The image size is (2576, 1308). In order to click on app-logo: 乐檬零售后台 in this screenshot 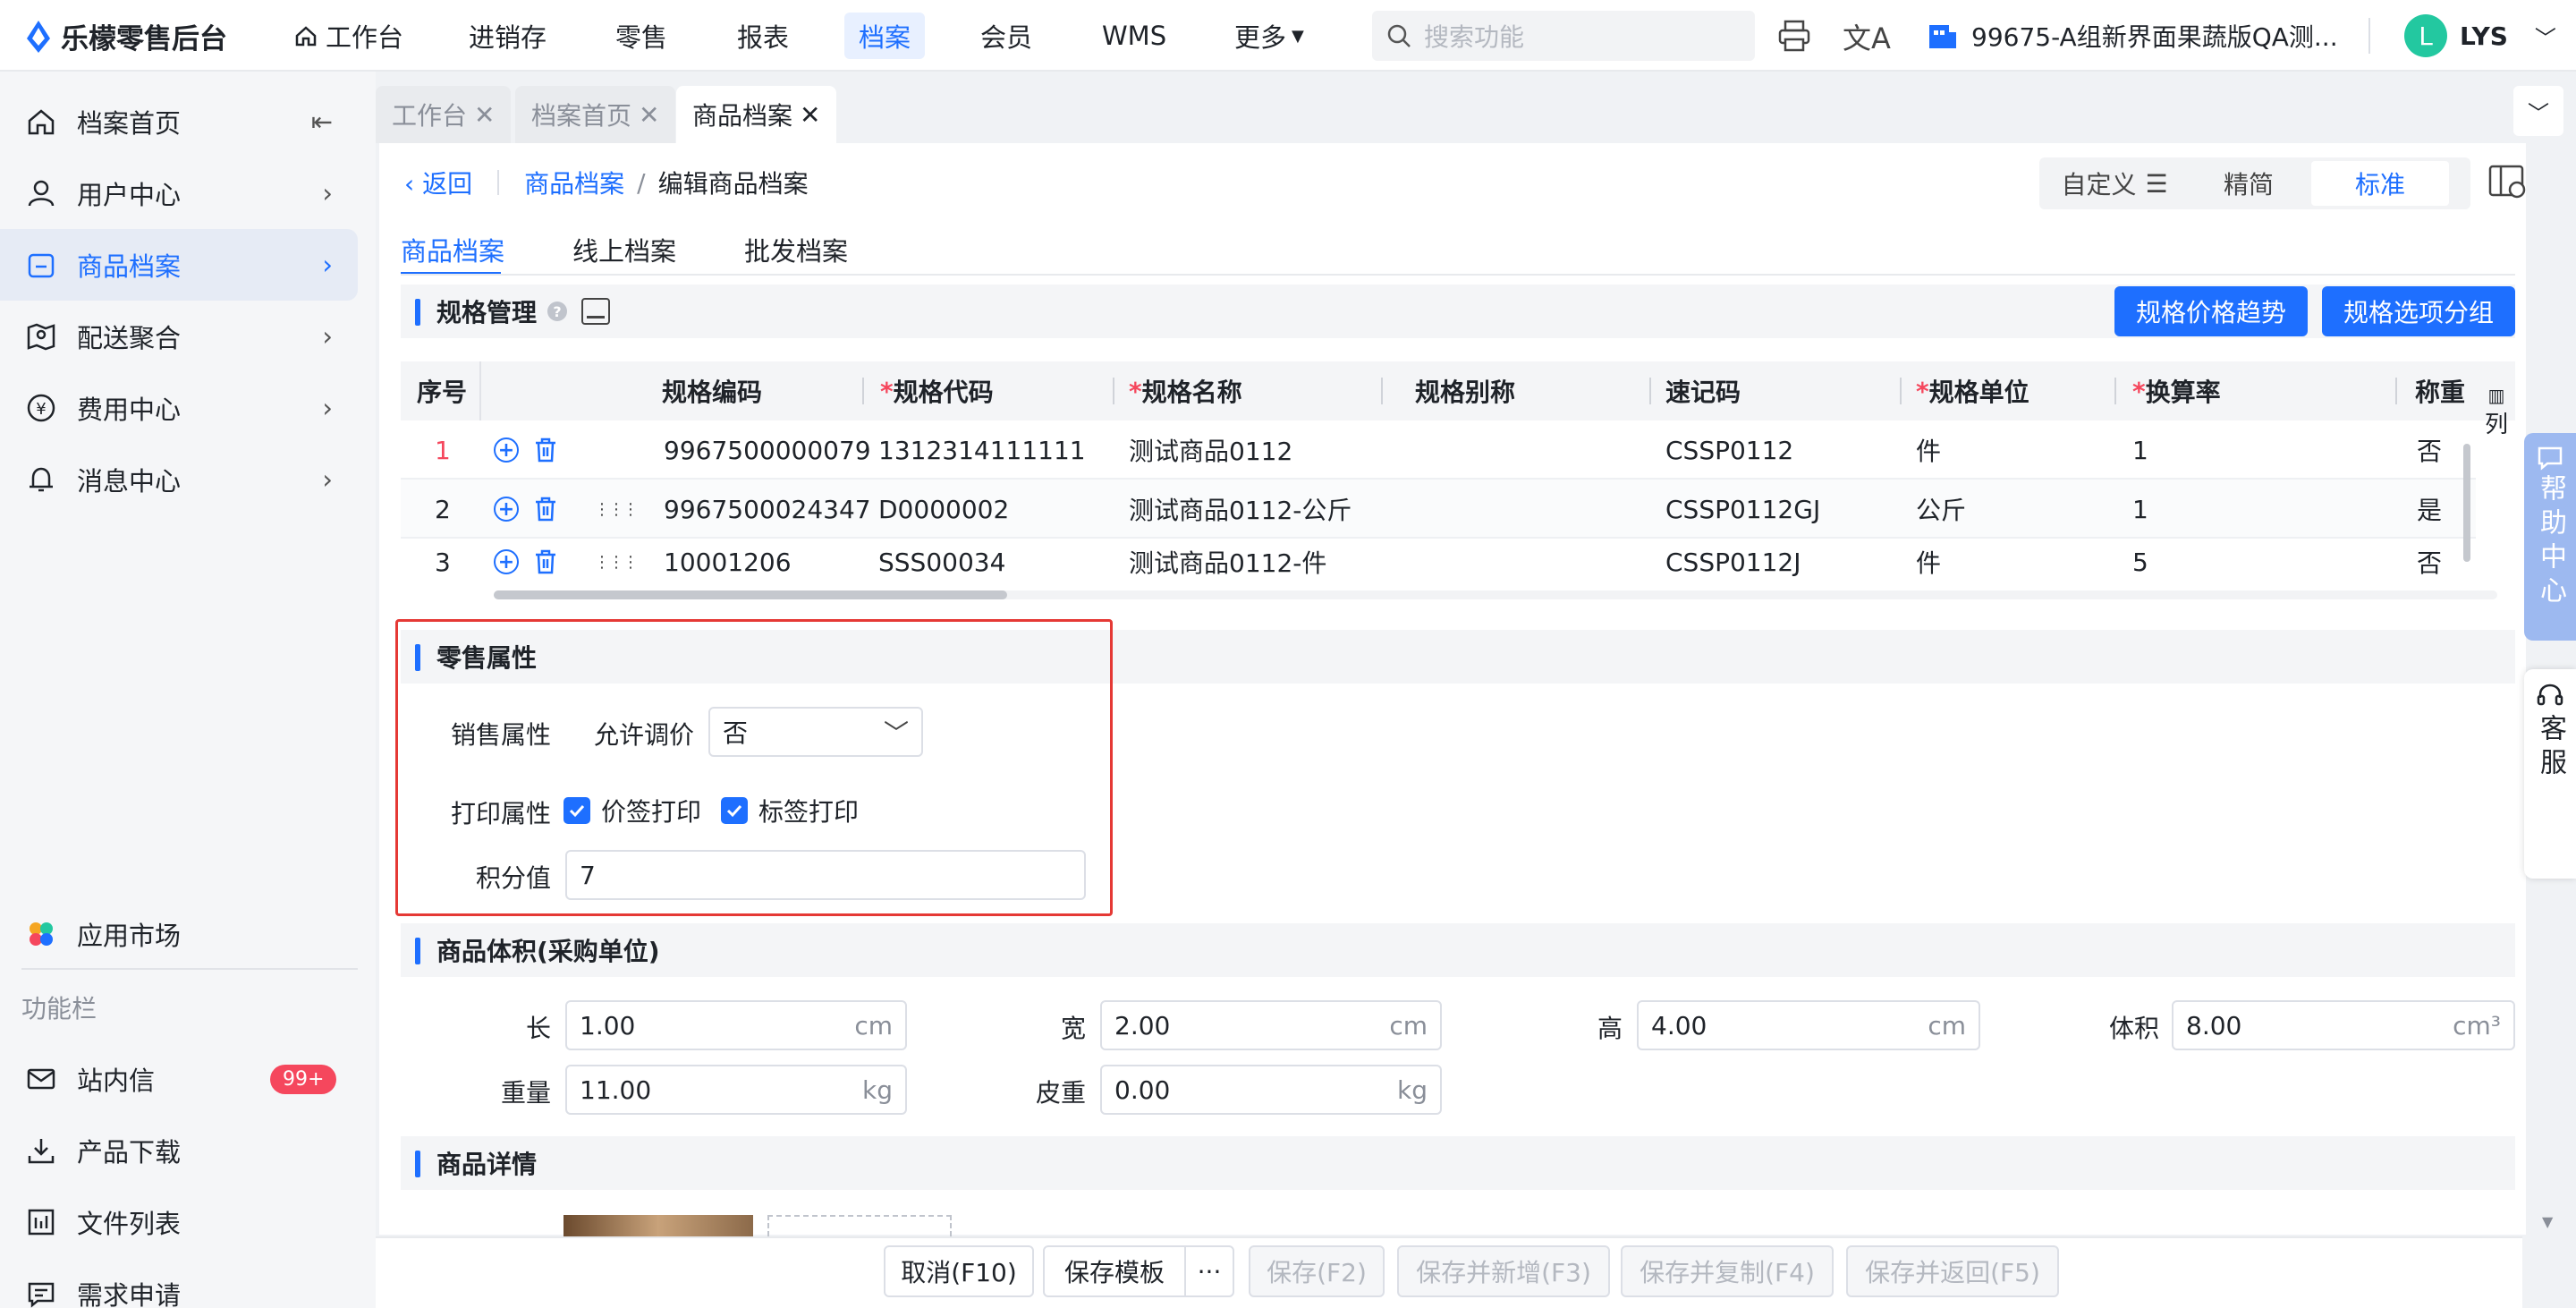, I will do `click(126, 36)`.